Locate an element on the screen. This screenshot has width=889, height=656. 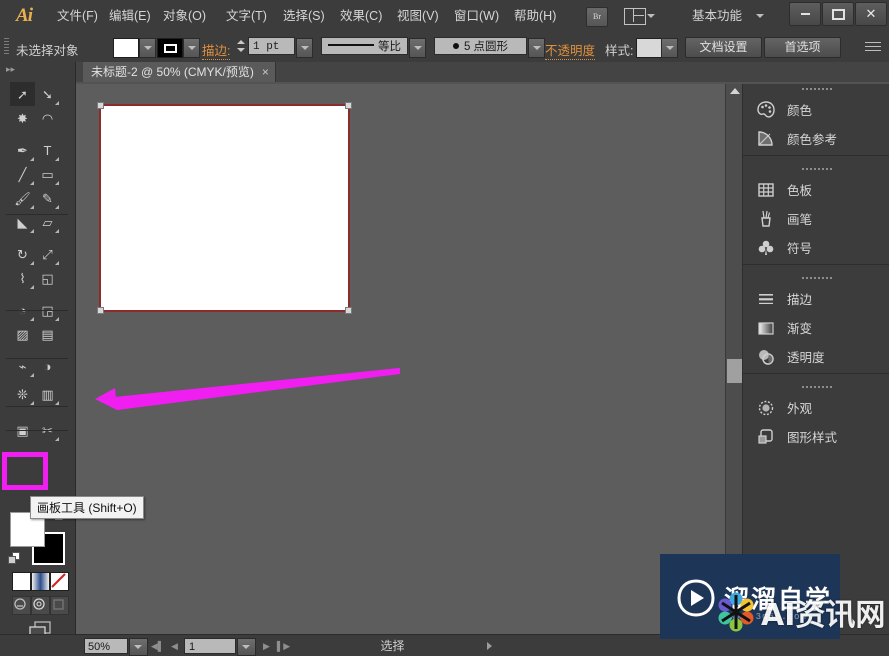
color-guide-panel: 颜色参考 is located at coordinates (816, 138).